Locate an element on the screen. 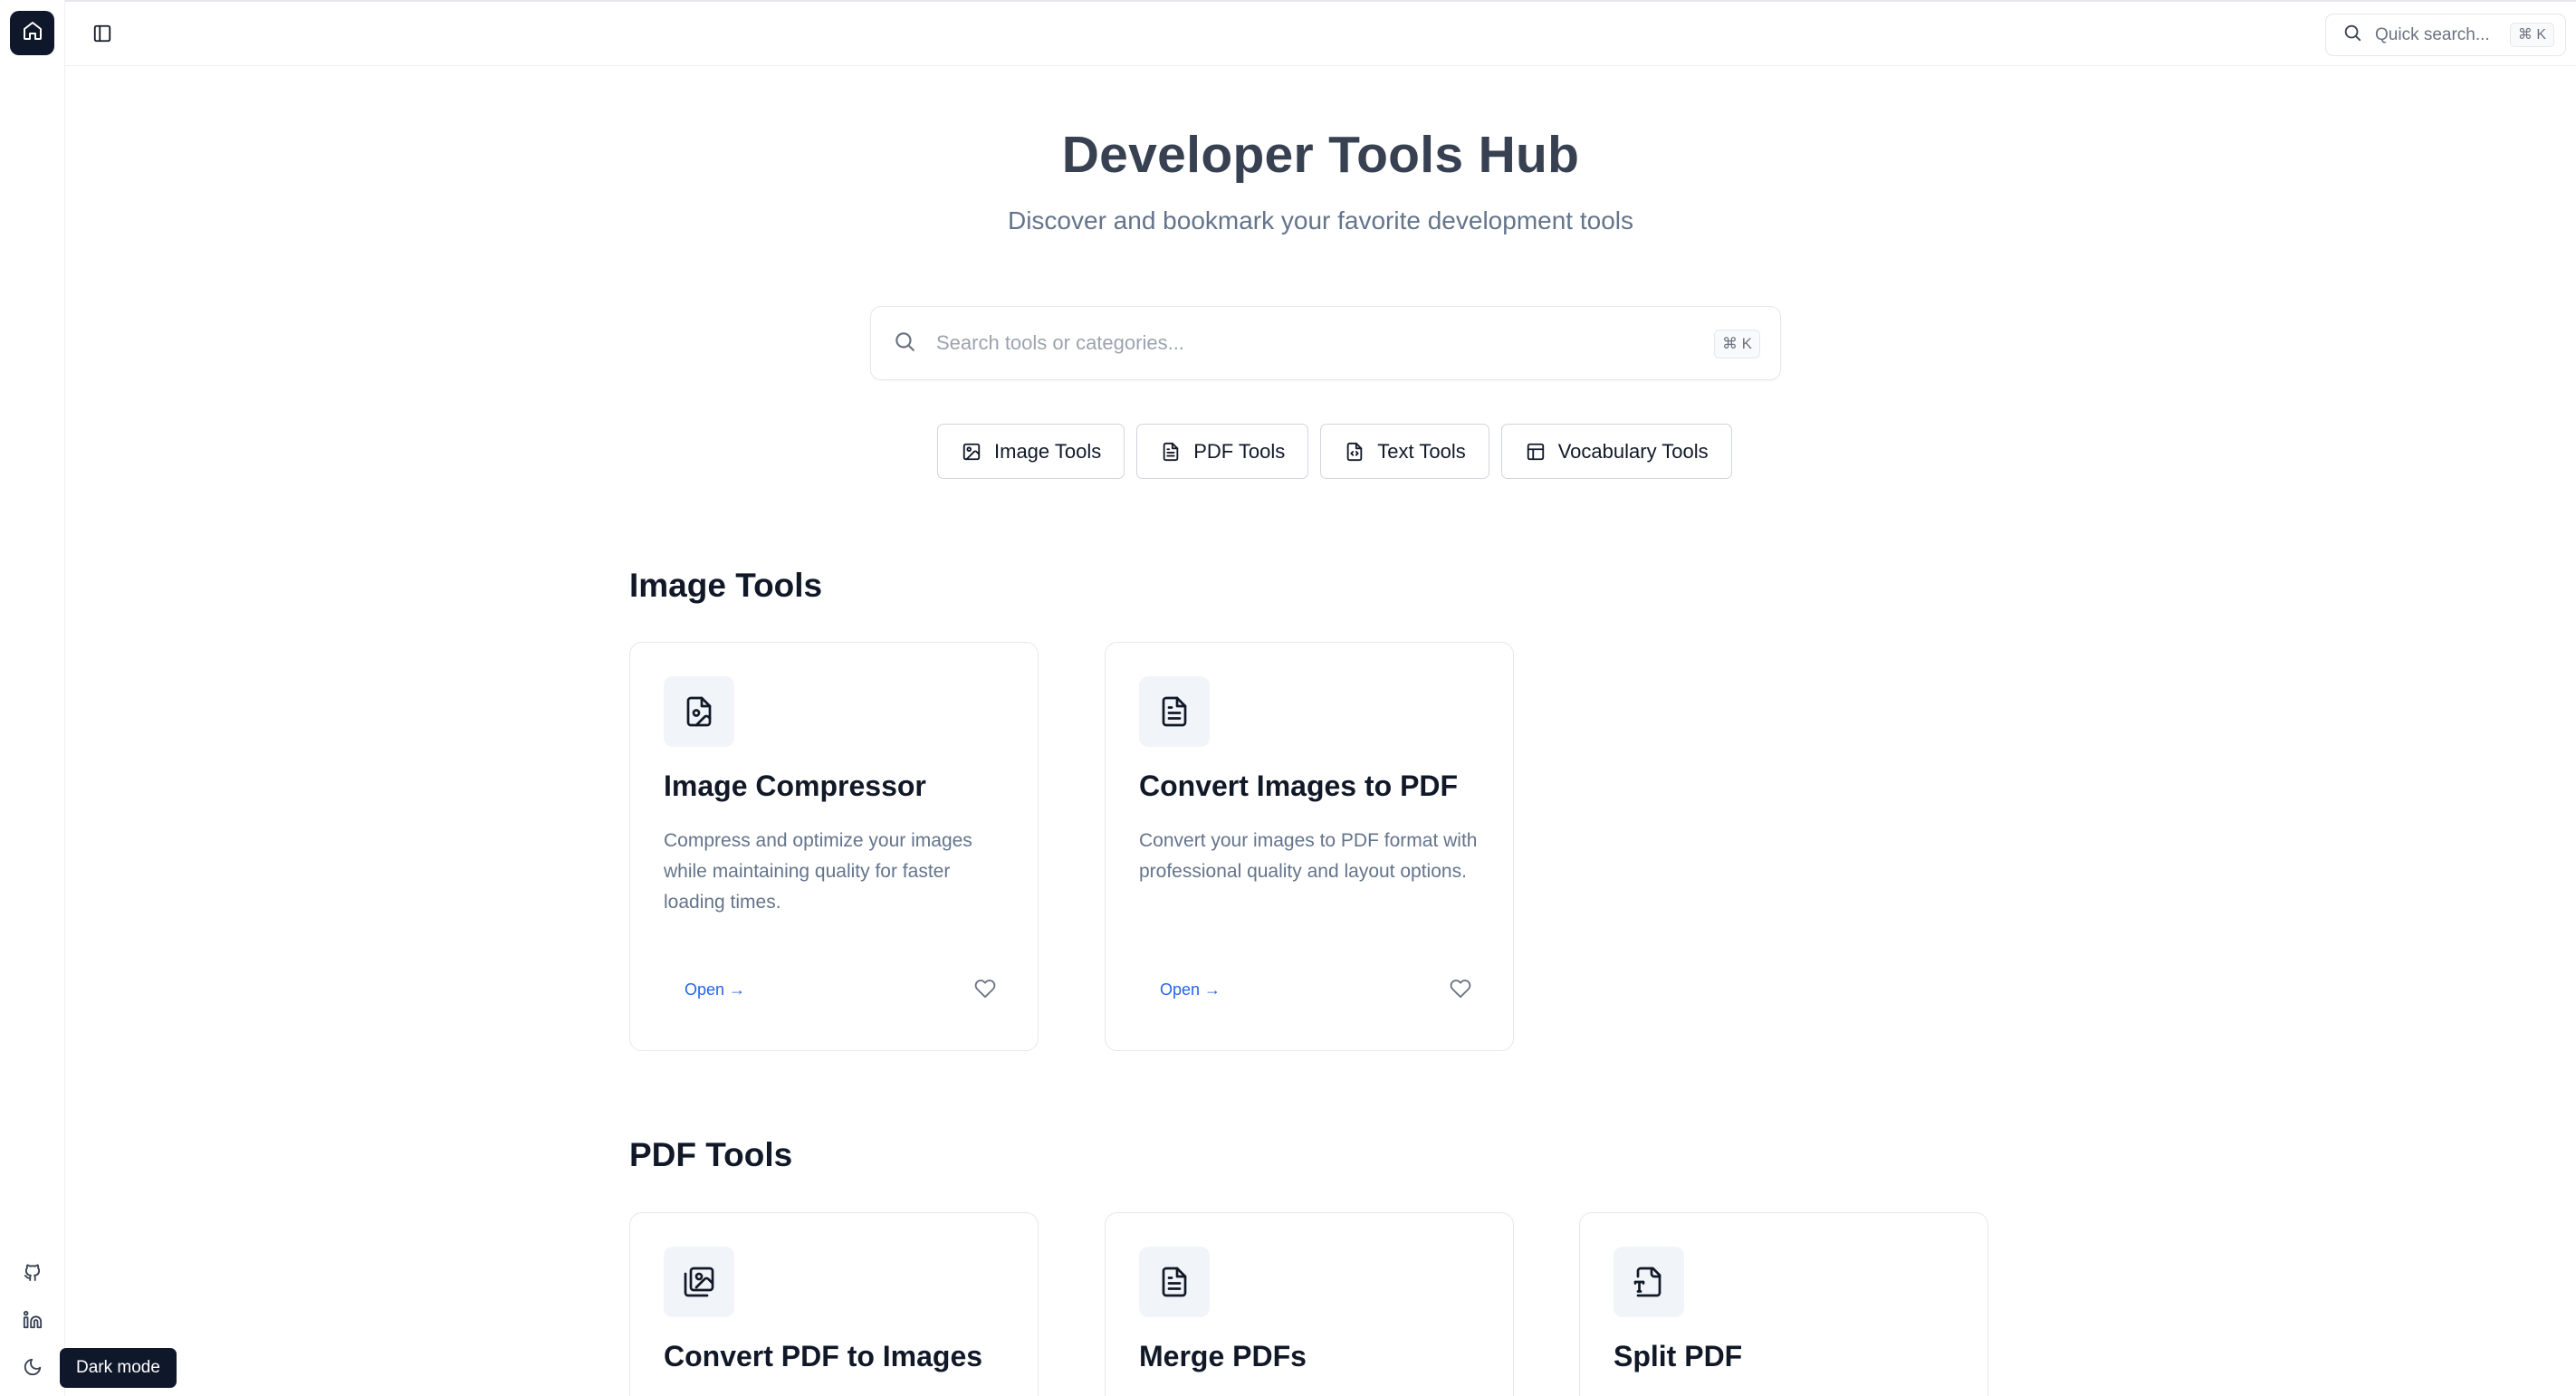 The width and height of the screenshot is (2576, 1396). github-icon is located at coordinates (33, 1274).